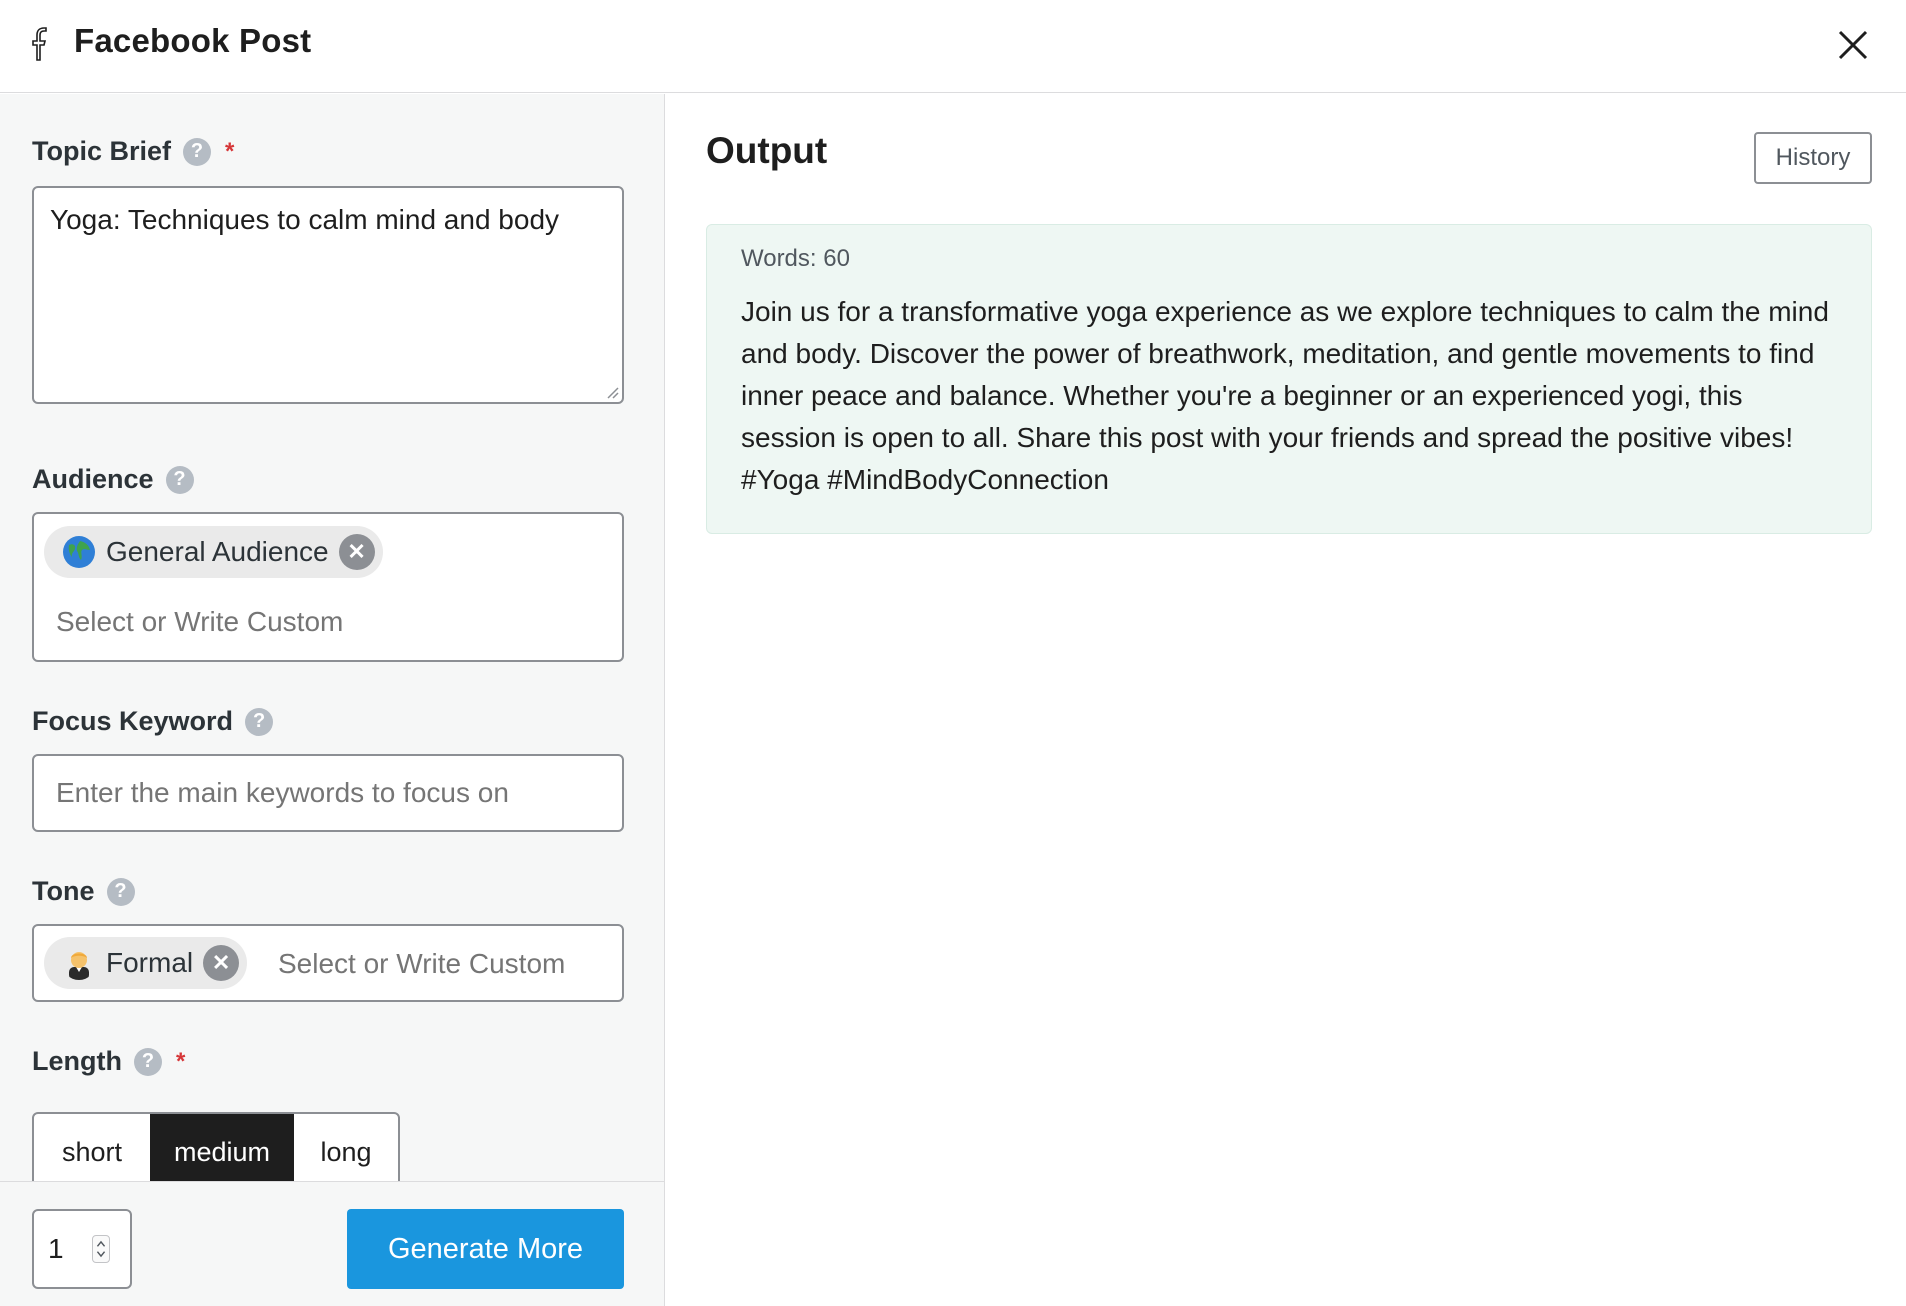  I want to click on output-title: Output, so click(767, 150).